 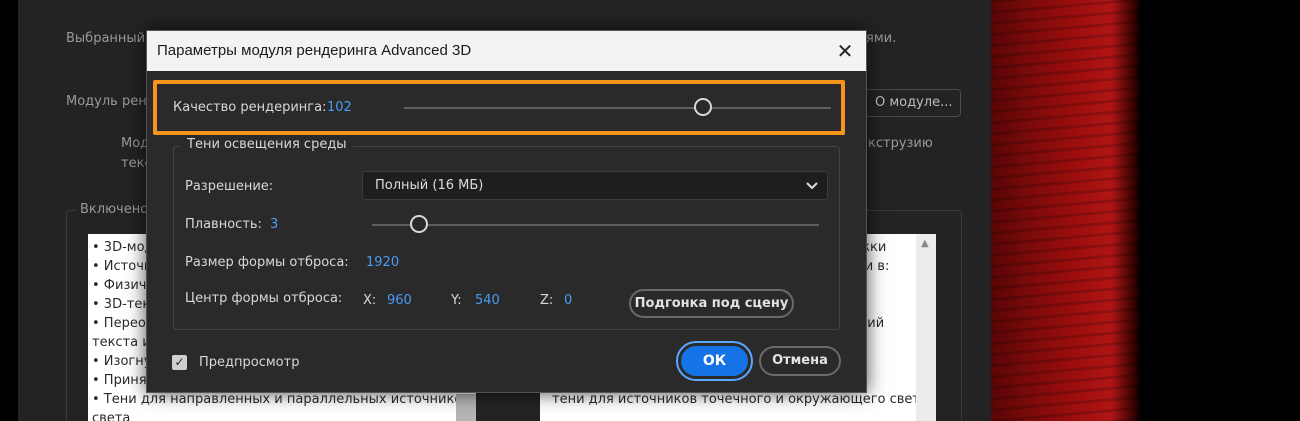 I want to click on y-label: Y:, so click(x=456, y=300).